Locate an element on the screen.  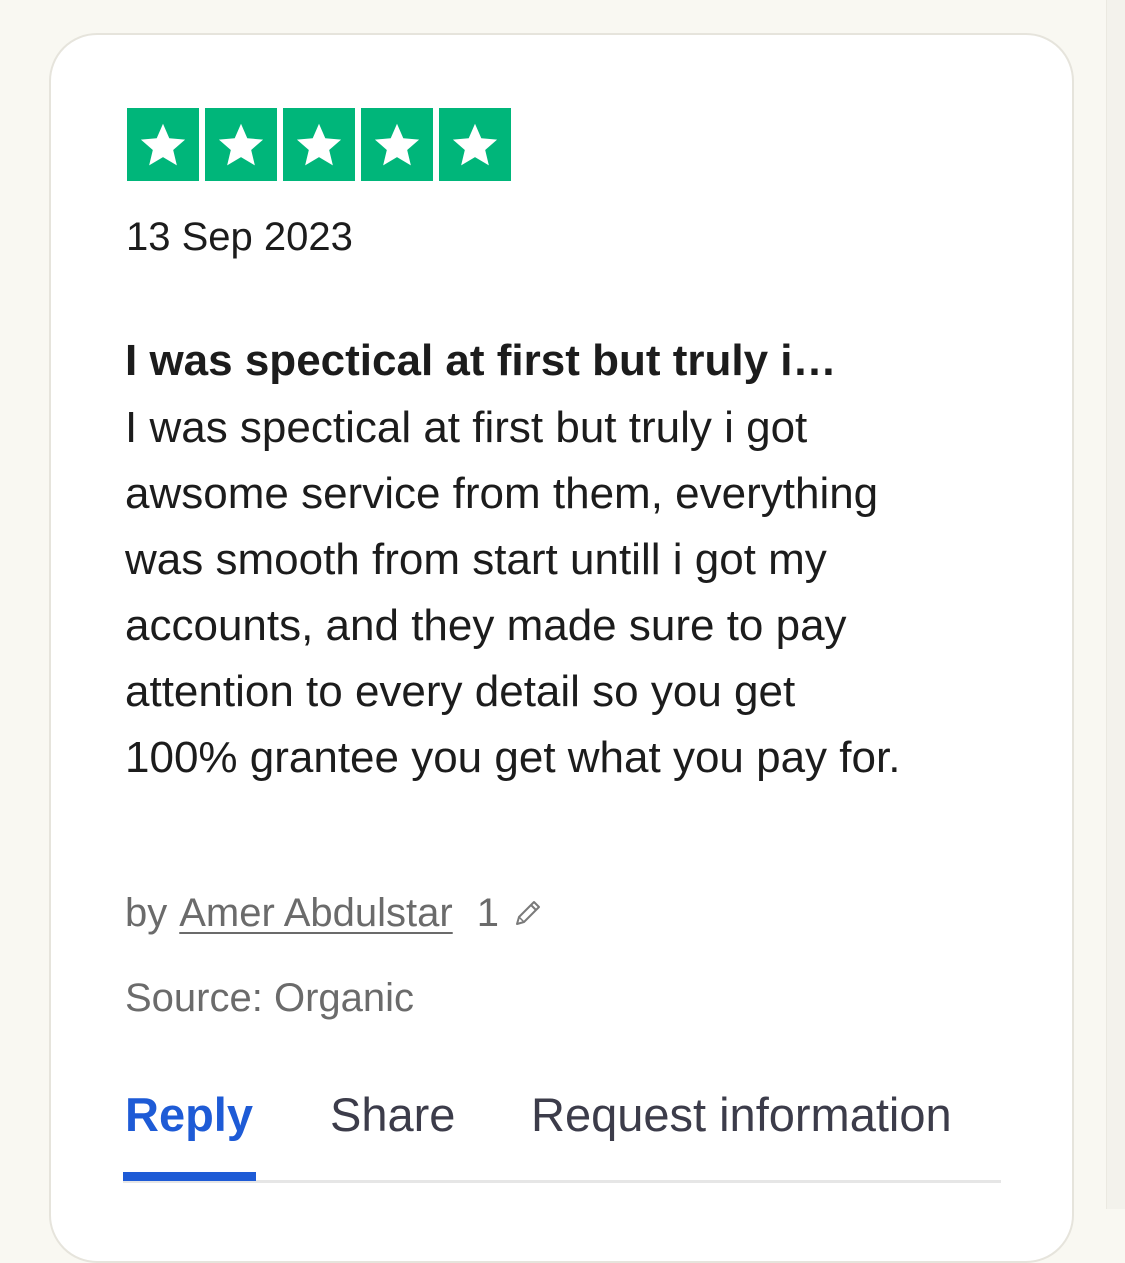
pencil-icon is located at coordinates (528, 909).